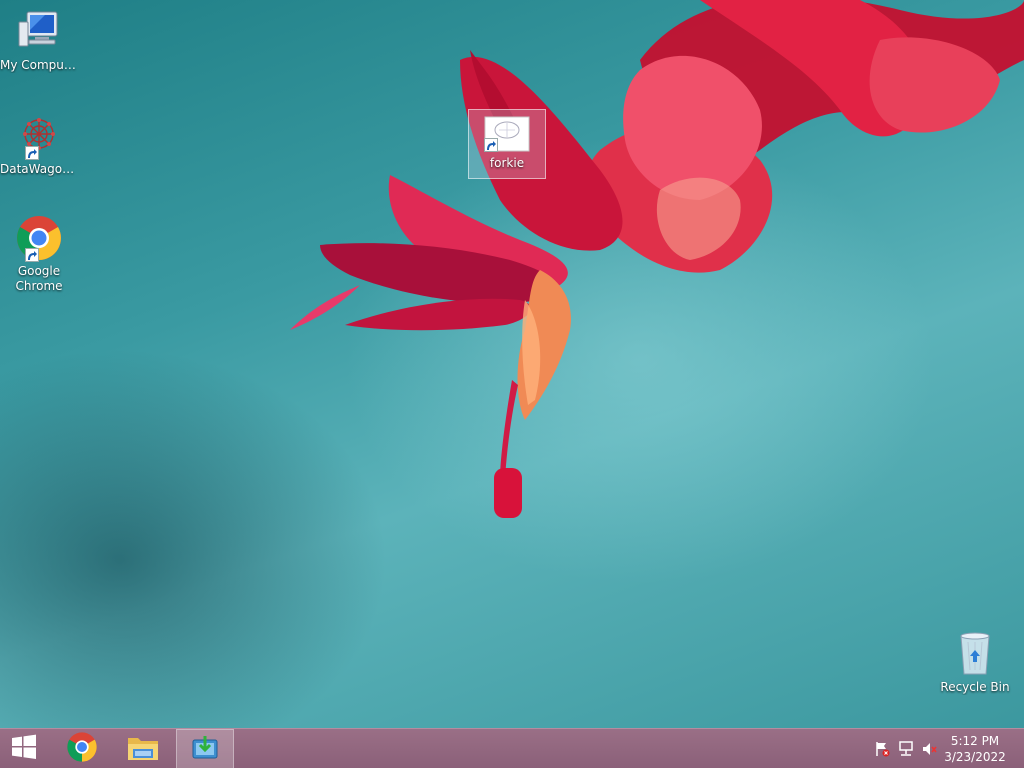 This screenshot has width=1024, height=769. I want to click on desktop-icon-forkie: forkie, so click(507, 144).